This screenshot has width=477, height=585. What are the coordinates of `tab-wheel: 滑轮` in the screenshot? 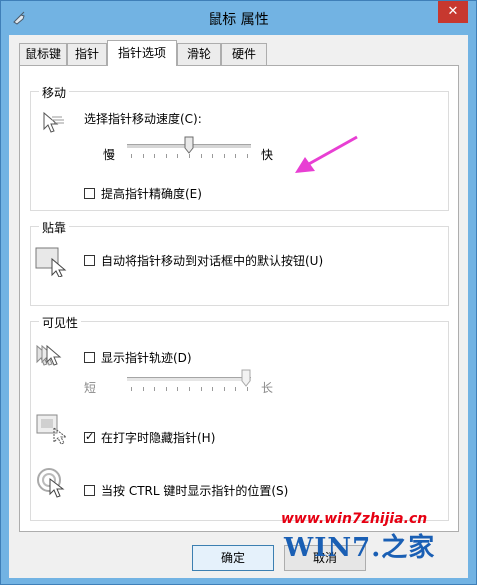 It's located at (199, 54).